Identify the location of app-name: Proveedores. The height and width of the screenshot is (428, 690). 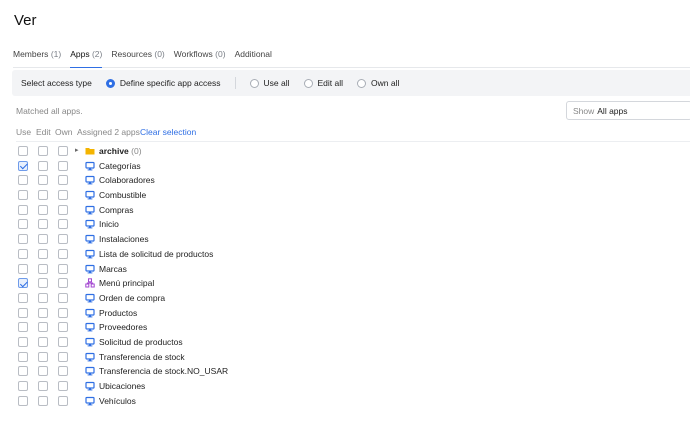
(123, 327).